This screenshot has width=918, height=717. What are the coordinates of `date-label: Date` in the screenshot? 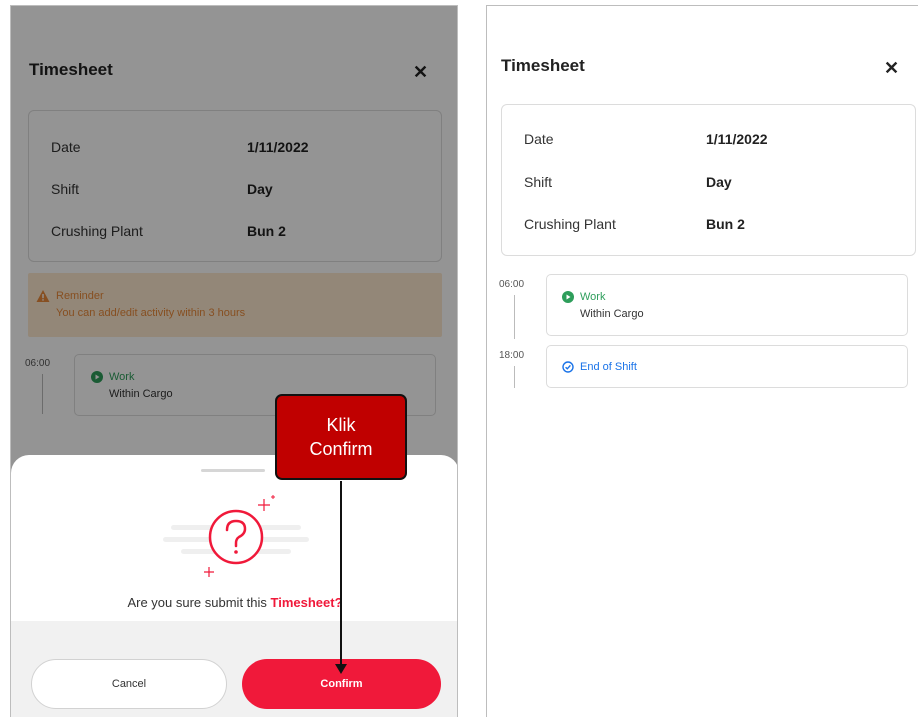 It's located at (539, 139).